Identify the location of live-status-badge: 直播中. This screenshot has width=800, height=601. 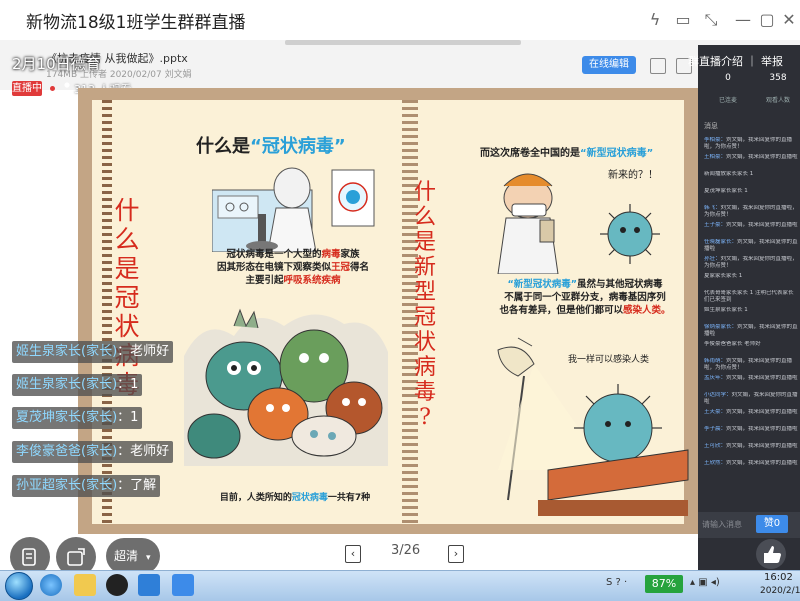
(27, 88).